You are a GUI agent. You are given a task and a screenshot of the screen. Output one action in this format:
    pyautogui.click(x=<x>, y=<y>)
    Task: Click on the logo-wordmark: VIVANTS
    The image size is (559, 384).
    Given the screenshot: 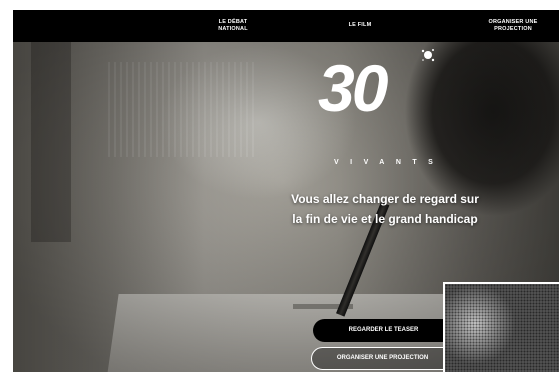 What is the action you would take?
    pyautogui.click(x=389, y=162)
    